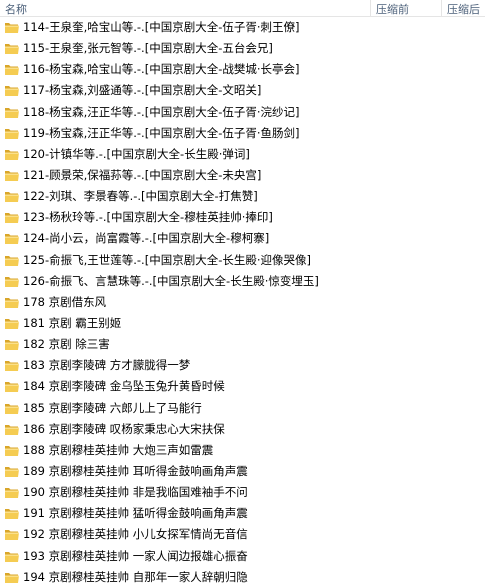  Describe the element at coordinates (107, 365) in the screenshot. I see `file-name: 183 京剧李陵碑 方才朦胧得一梦` at that location.